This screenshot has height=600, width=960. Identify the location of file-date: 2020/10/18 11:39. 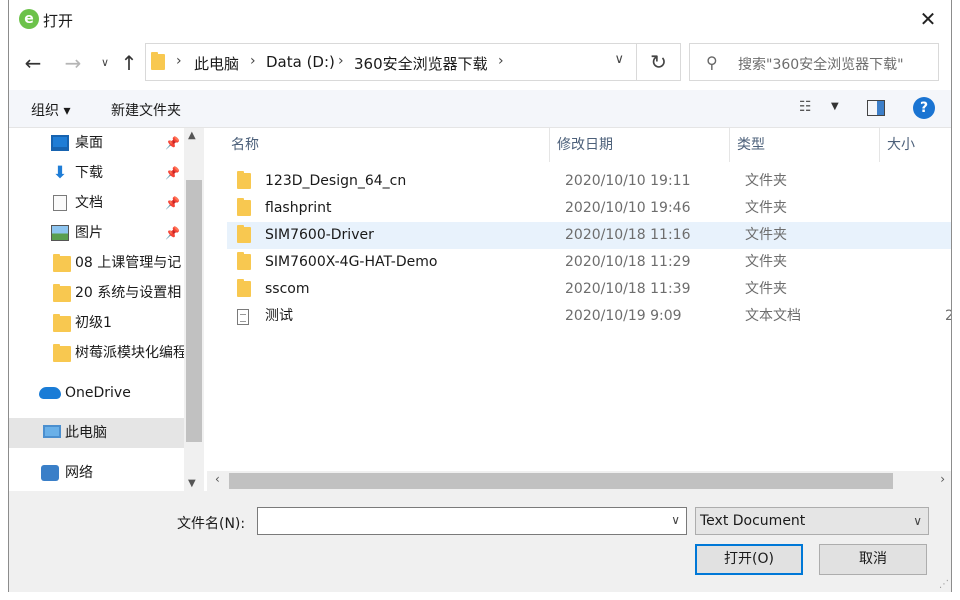
(628, 289).